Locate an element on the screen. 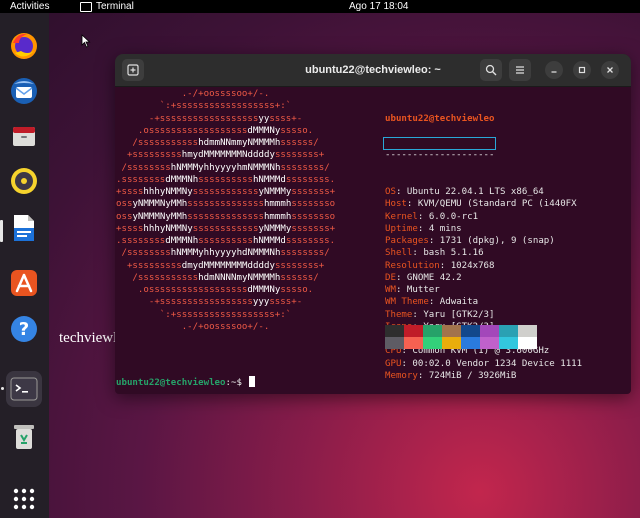 Image resolution: width=640 pixels, height=518 pixels. dock-item-firefox is located at coordinates (24, 46).